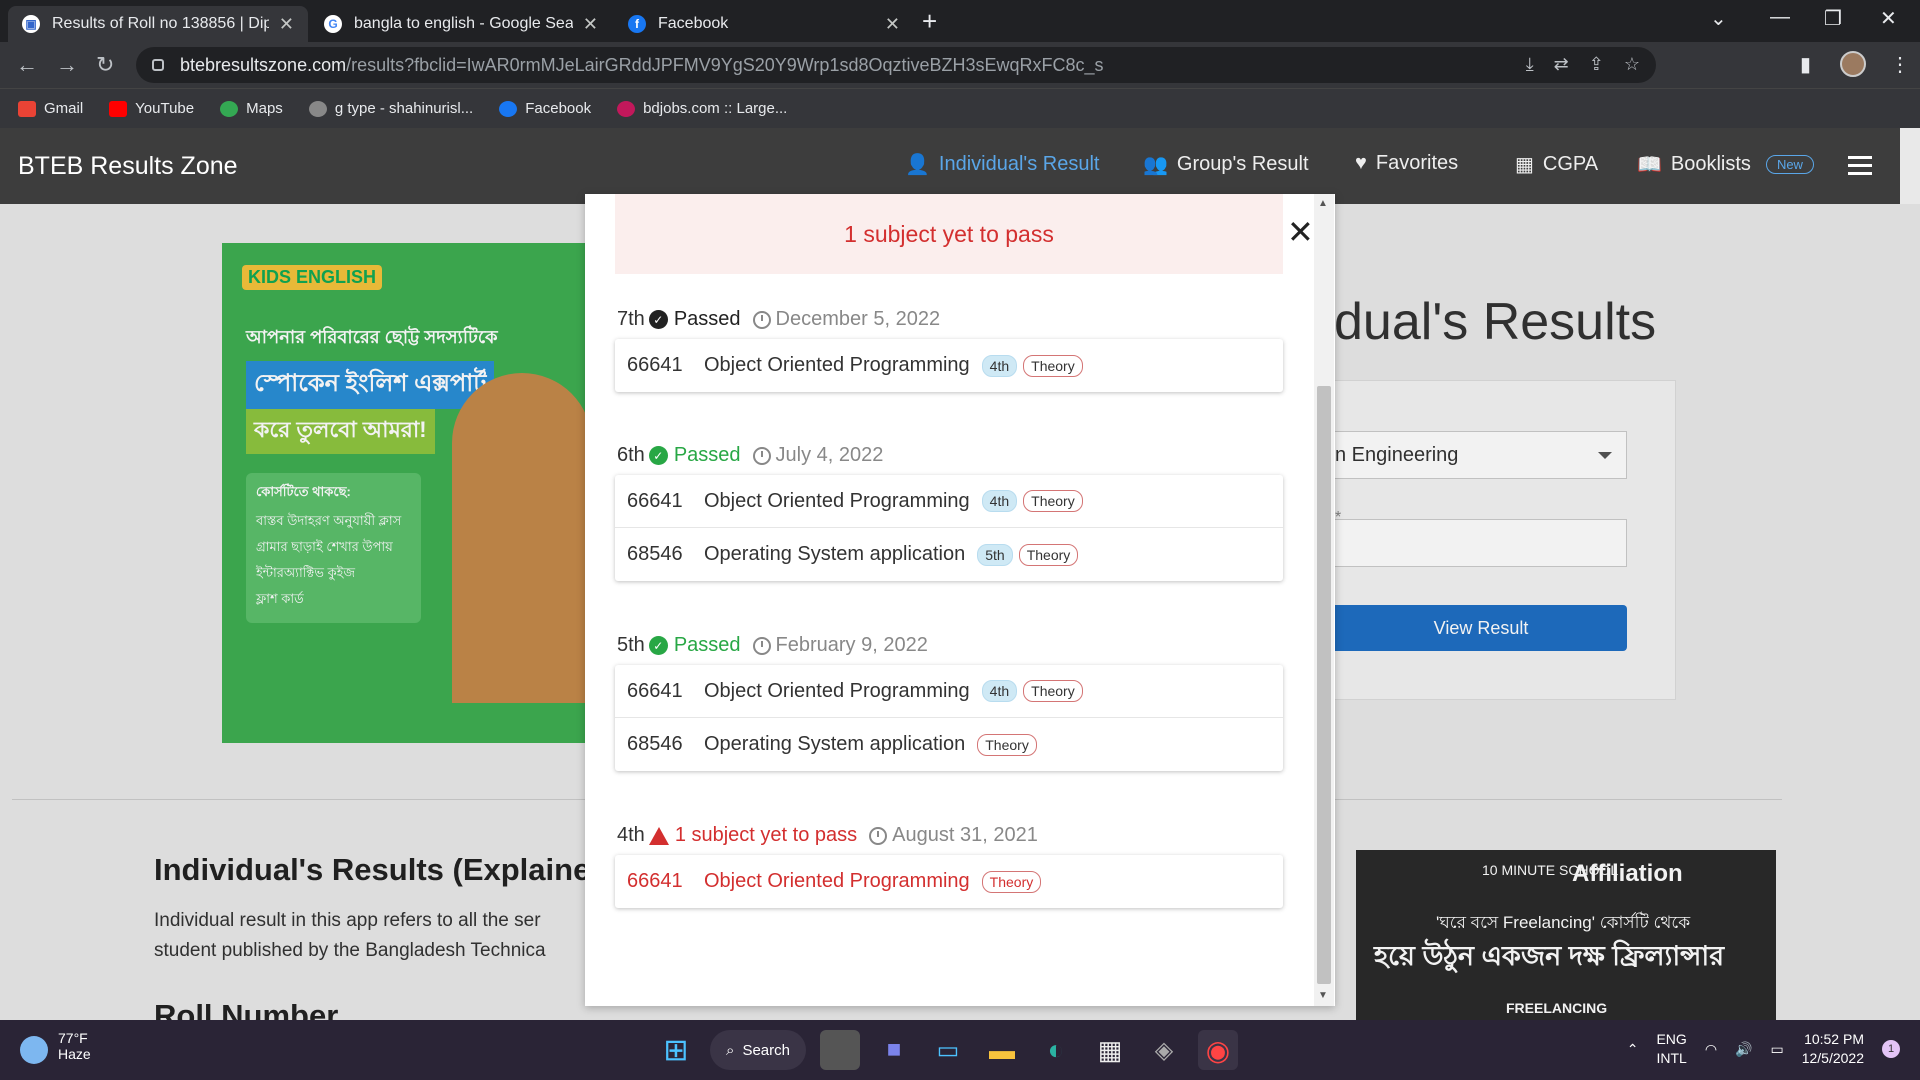 The width and height of the screenshot is (1920, 1080). Describe the element at coordinates (1323, 995) in the screenshot. I see `scroll-down-icon: ▼` at that location.